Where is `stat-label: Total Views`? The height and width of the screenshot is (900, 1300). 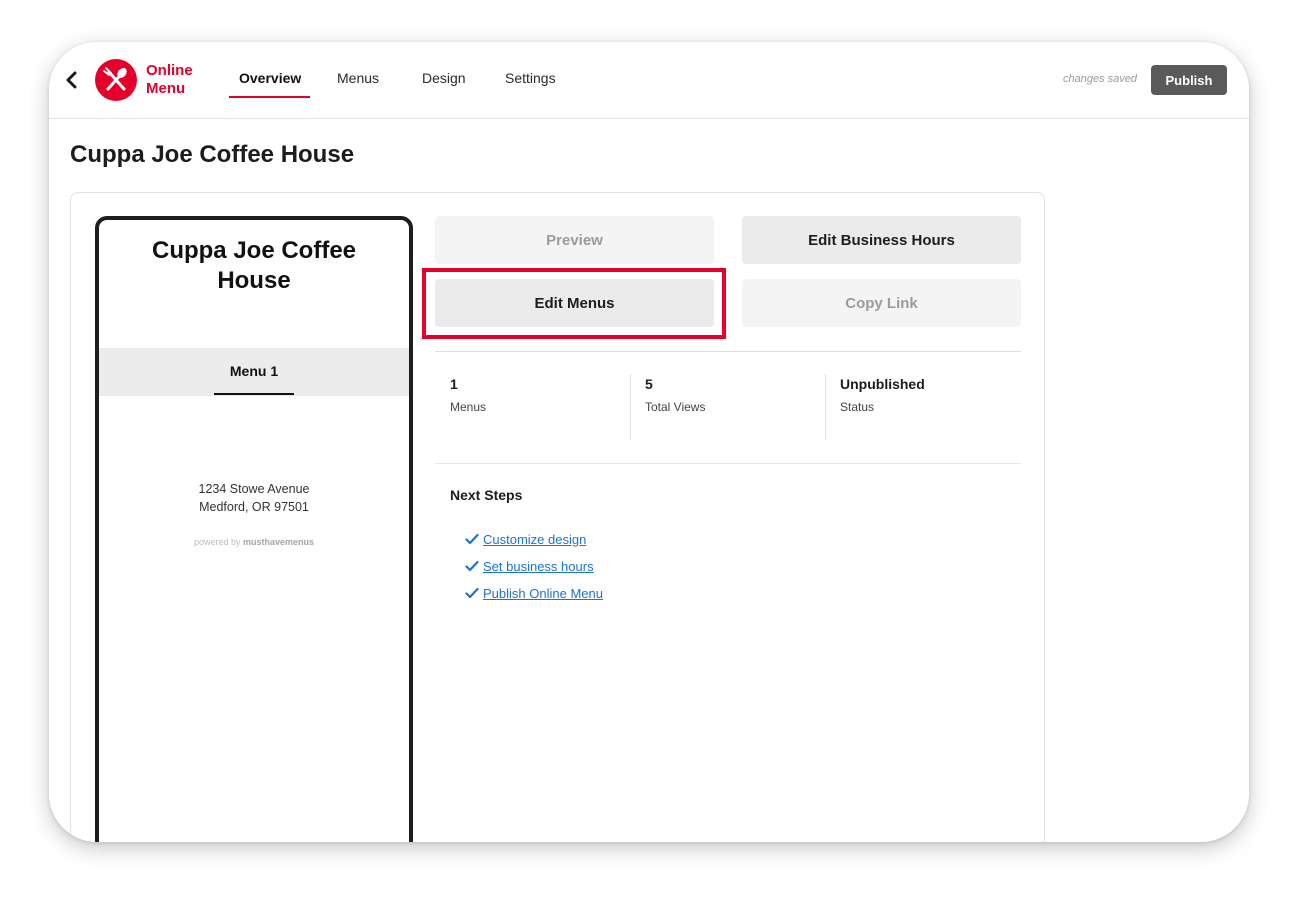 stat-label: Total Views is located at coordinates (675, 407).